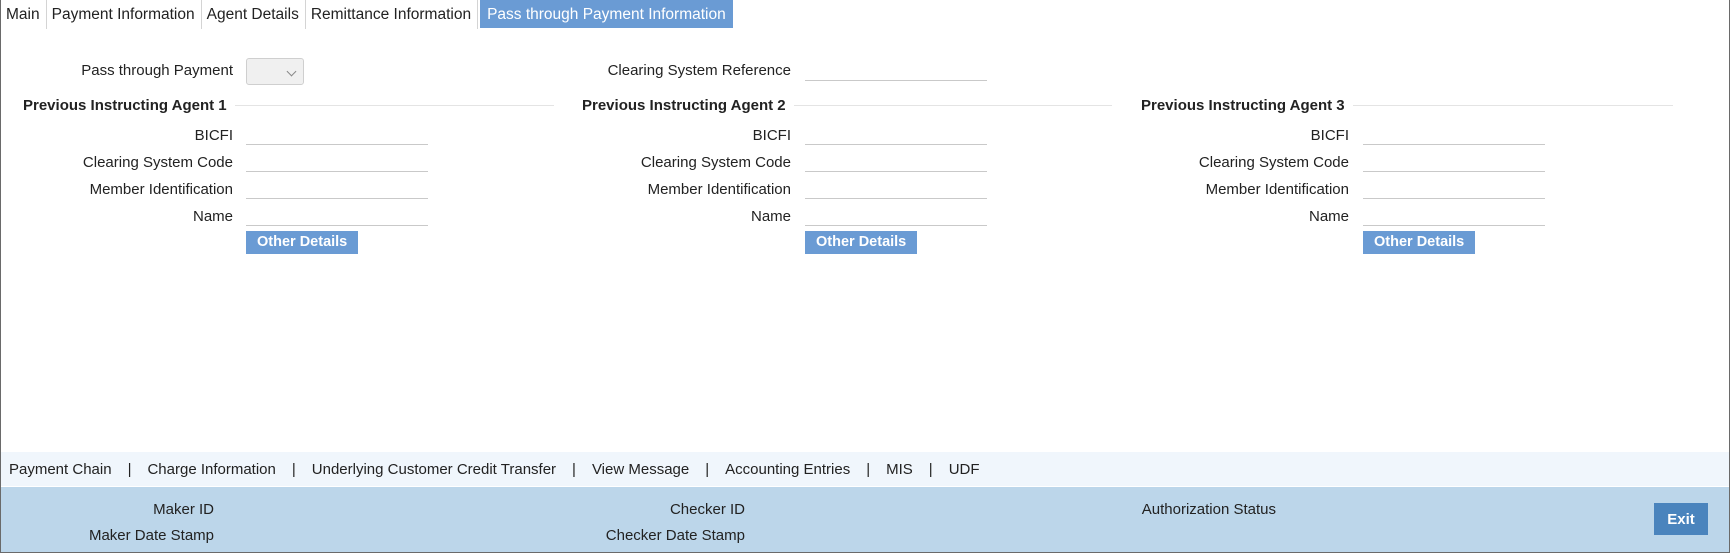  What do you see at coordinates (213, 135) in the screenshot?
I see `agent-1-bicfi-label: BICFI` at bounding box center [213, 135].